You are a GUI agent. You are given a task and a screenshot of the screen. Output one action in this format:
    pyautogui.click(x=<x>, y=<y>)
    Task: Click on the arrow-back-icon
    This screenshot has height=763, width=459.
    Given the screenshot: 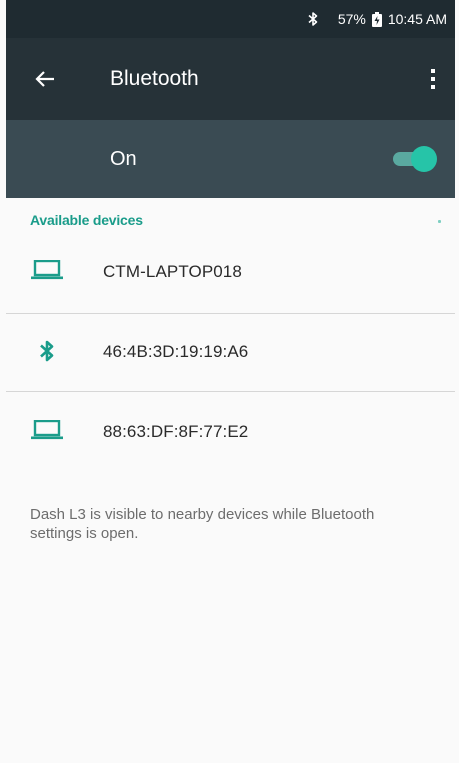 What is the action you would take?
    pyautogui.click(x=44, y=79)
    